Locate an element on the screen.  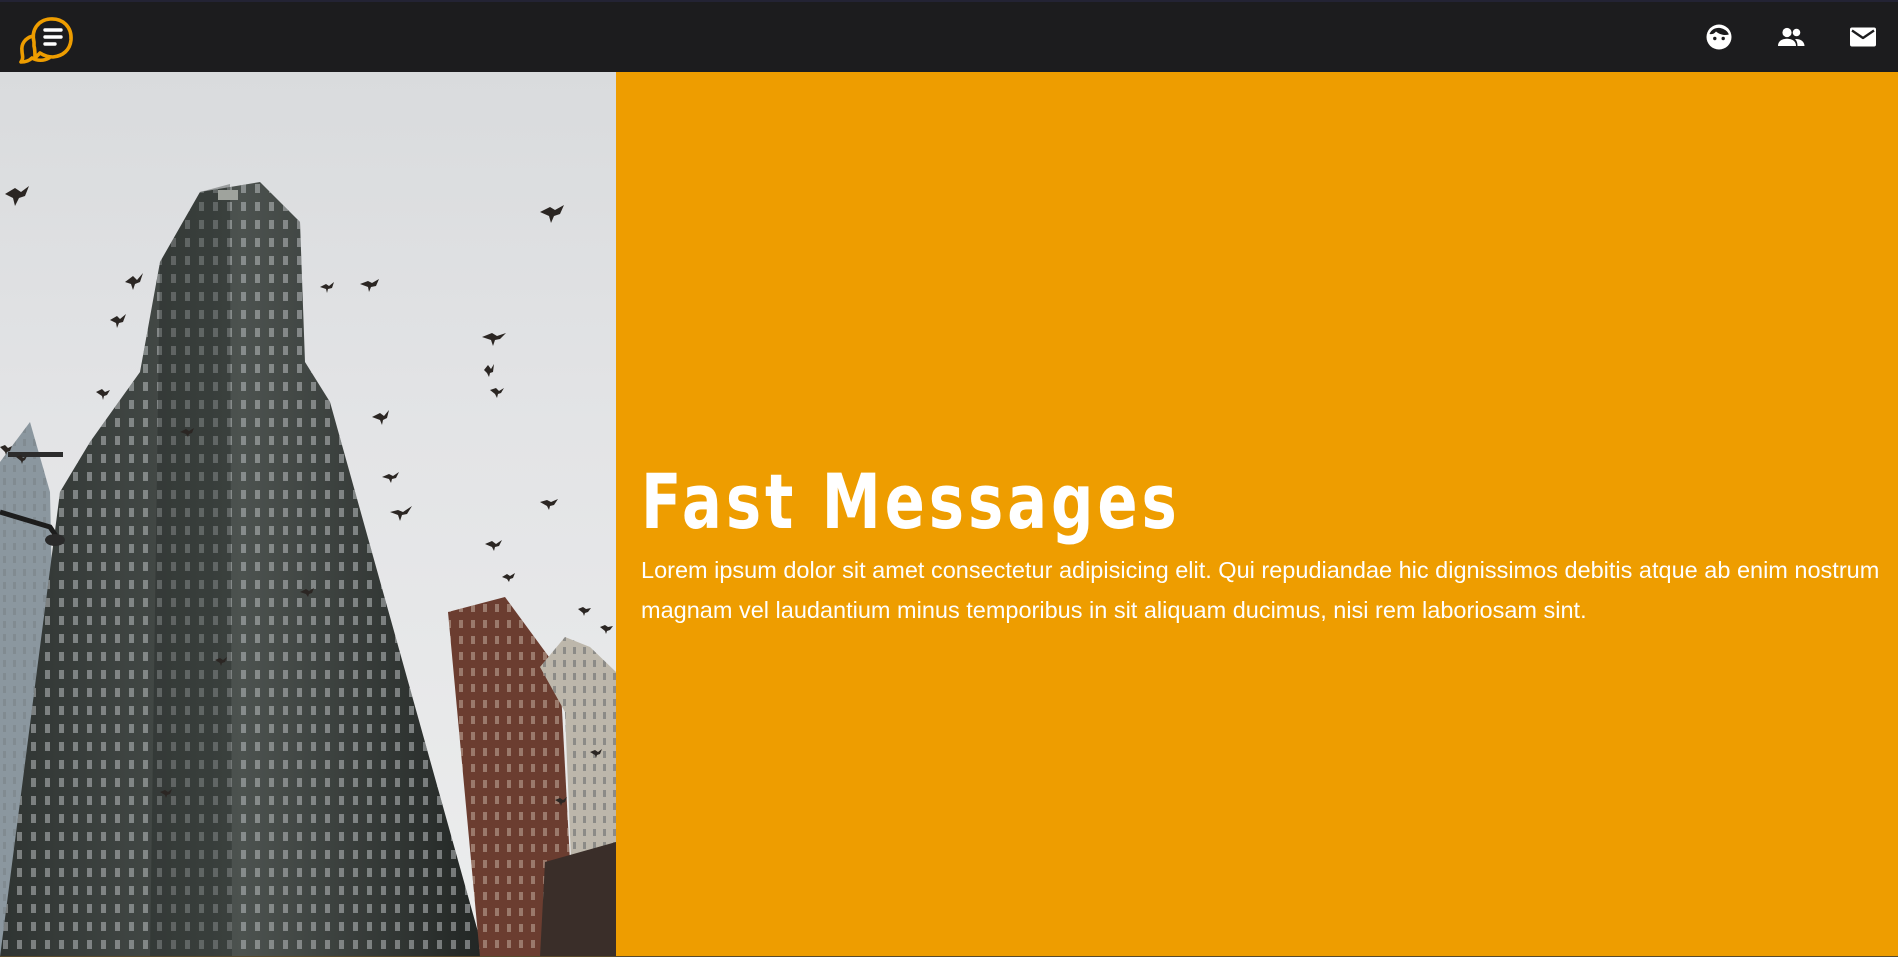
mail-icon is located at coordinates (1863, 37).